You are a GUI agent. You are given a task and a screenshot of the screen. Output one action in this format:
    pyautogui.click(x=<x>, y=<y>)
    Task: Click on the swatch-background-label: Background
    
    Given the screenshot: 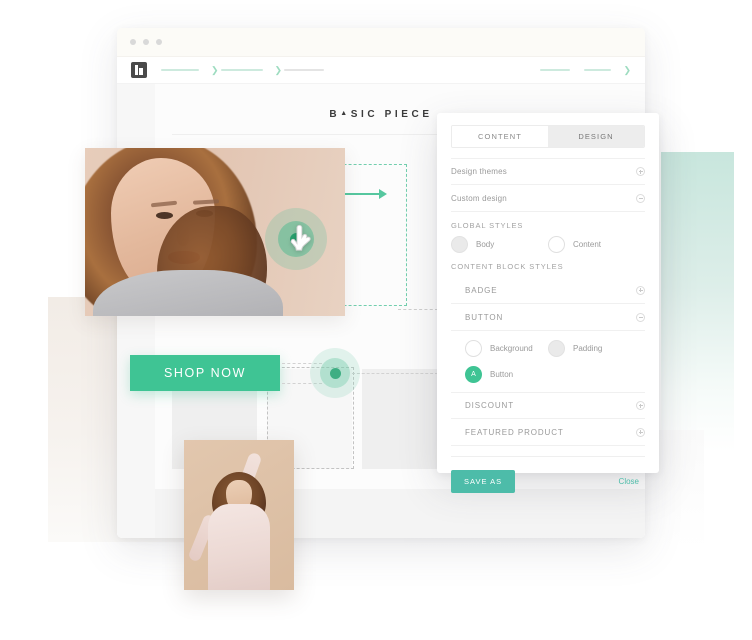 What is the action you would take?
    pyautogui.click(x=511, y=348)
    